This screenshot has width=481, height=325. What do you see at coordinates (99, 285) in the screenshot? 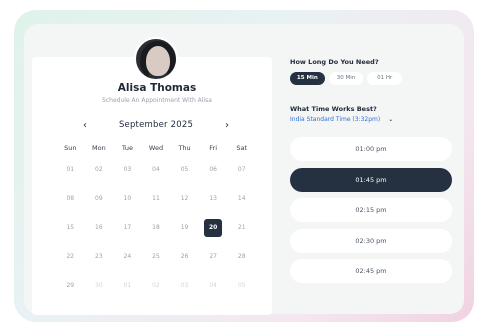
I see `calendar-day-outside: 30` at bounding box center [99, 285].